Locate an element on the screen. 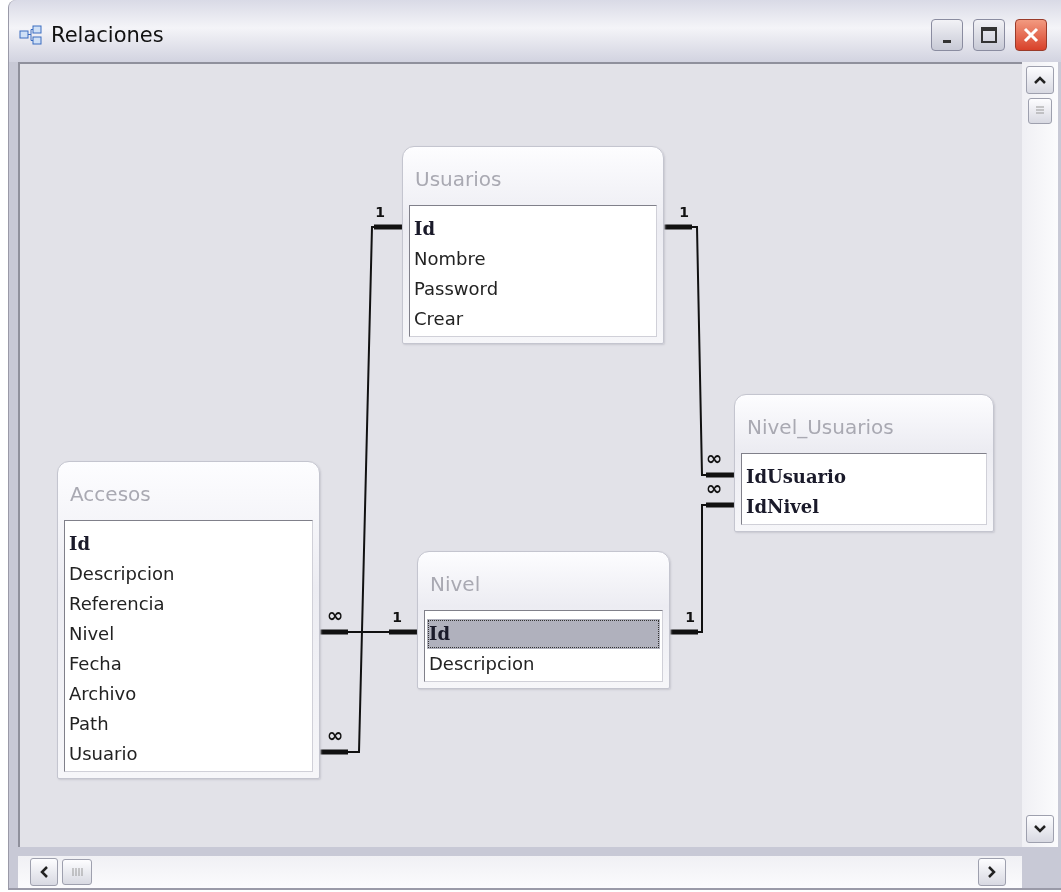 This screenshot has width=1061, height=892. maximize-icon is located at coordinates (989, 35).